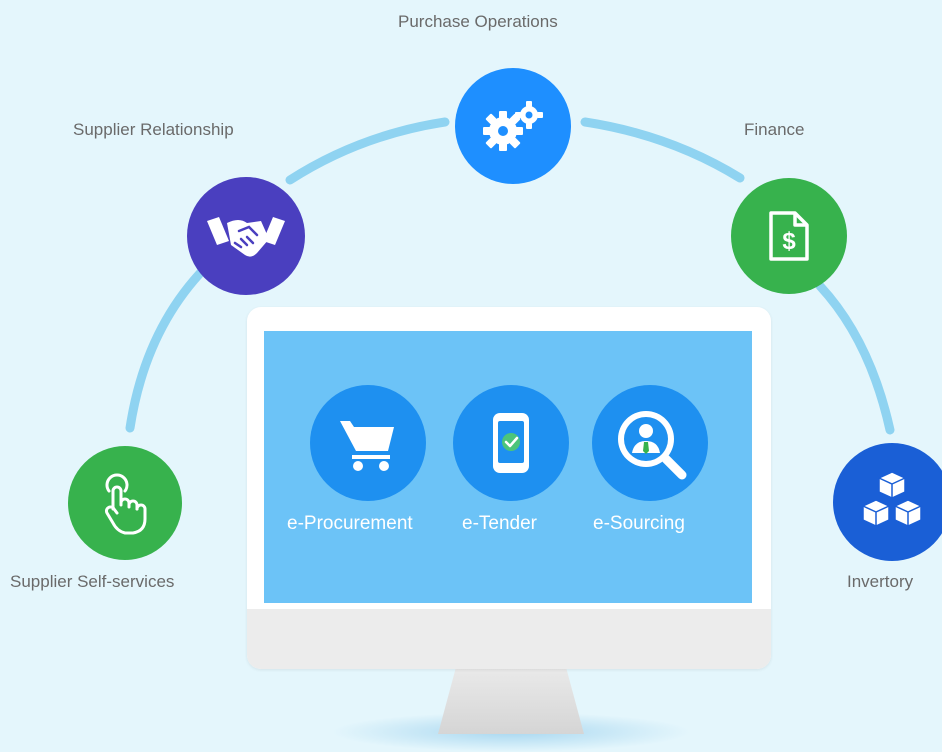 The height and width of the screenshot is (752, 942). What do you see at coordinates (880, 581) in the screenshot?
I see `module-label-inventory: Invertory` at bounding box center [880, 581].